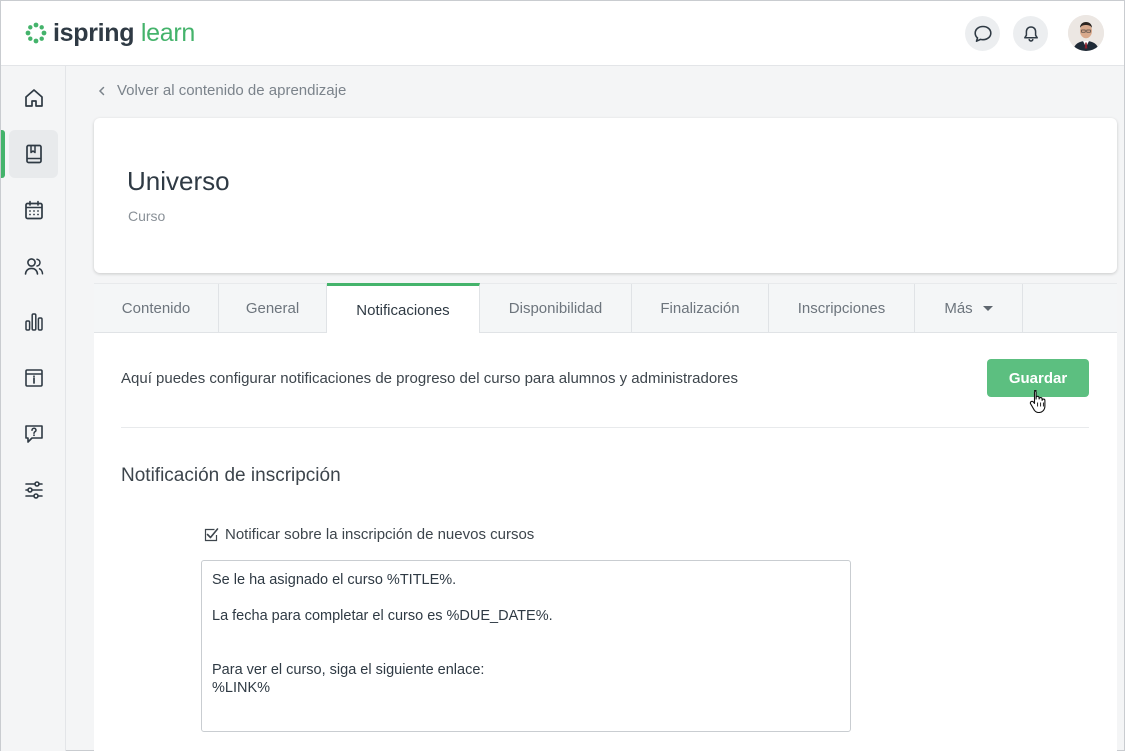 The width and height of the screenshot is (1125, 751). Describe the element at coordinates (605, 427) in the screenshot. I see `divider` at that location.